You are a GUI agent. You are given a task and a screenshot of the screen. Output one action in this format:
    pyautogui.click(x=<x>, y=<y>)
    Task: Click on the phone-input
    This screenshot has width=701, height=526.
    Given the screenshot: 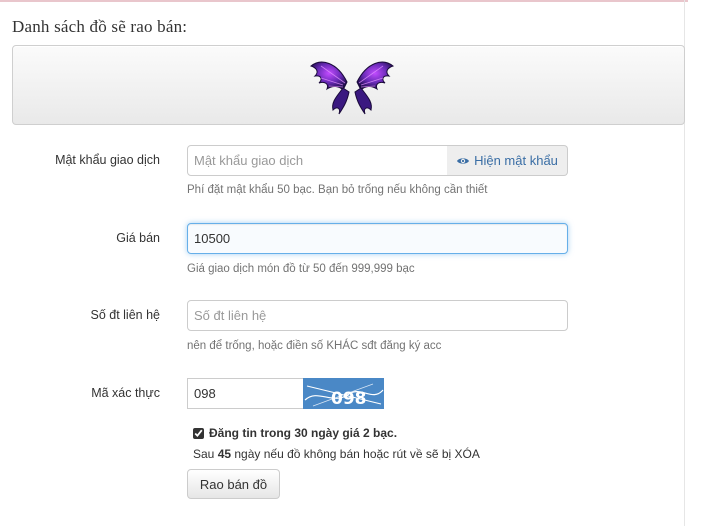 What is the action you would take?
    pyautogui.click(x=377, y=315)
    